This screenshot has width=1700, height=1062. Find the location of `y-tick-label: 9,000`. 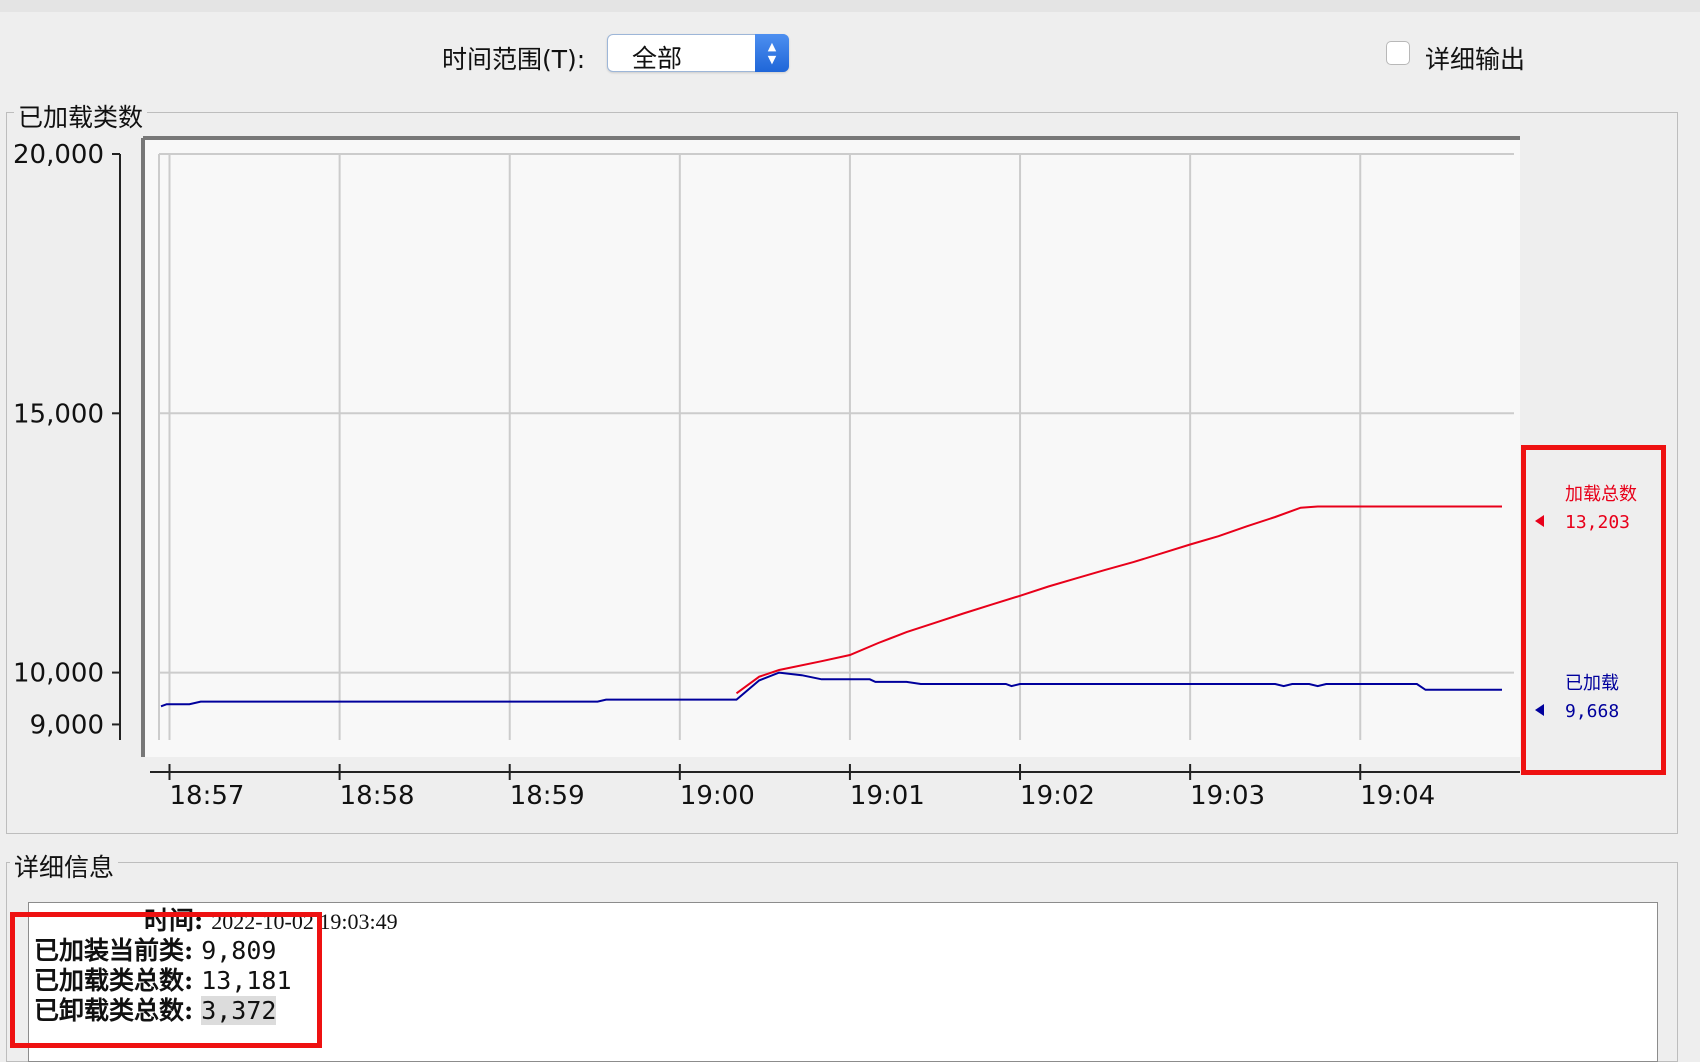

y-tick-label: 9,000 is located at coordinates (67, 725).